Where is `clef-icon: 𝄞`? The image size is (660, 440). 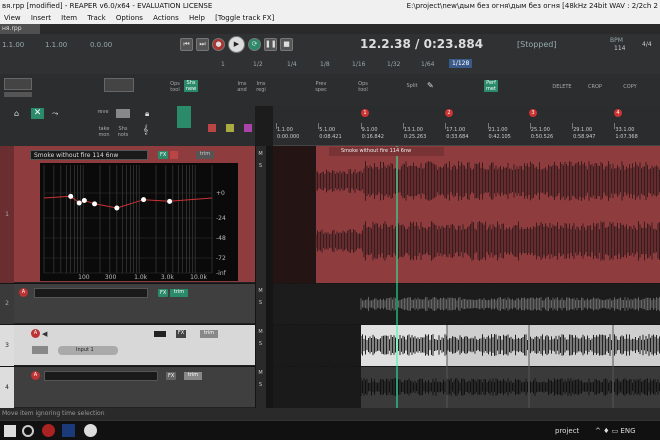
clef-icon: 𝄞 is located at coordinates (148, 130).